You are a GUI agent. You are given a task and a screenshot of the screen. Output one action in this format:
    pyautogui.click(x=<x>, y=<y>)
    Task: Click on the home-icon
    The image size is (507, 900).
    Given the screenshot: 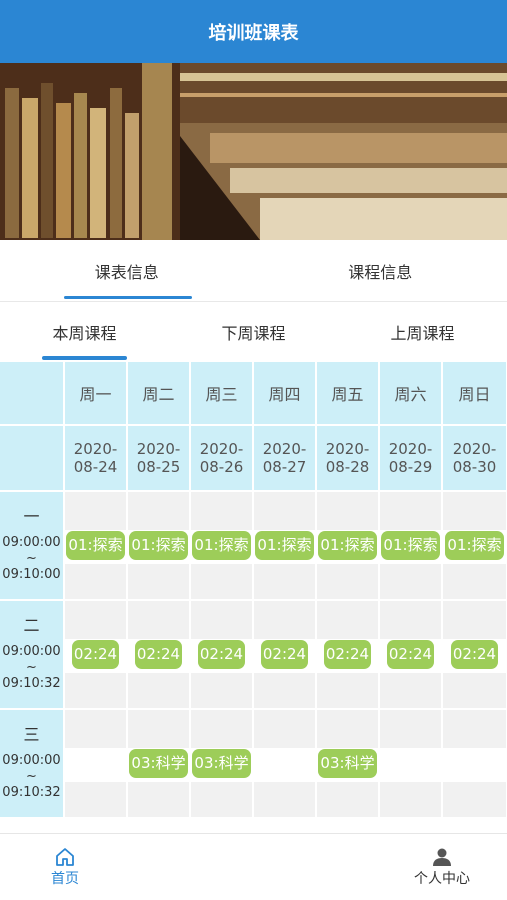 What is the action you would take?
    pyautogui.click(x=65, y=857)
    